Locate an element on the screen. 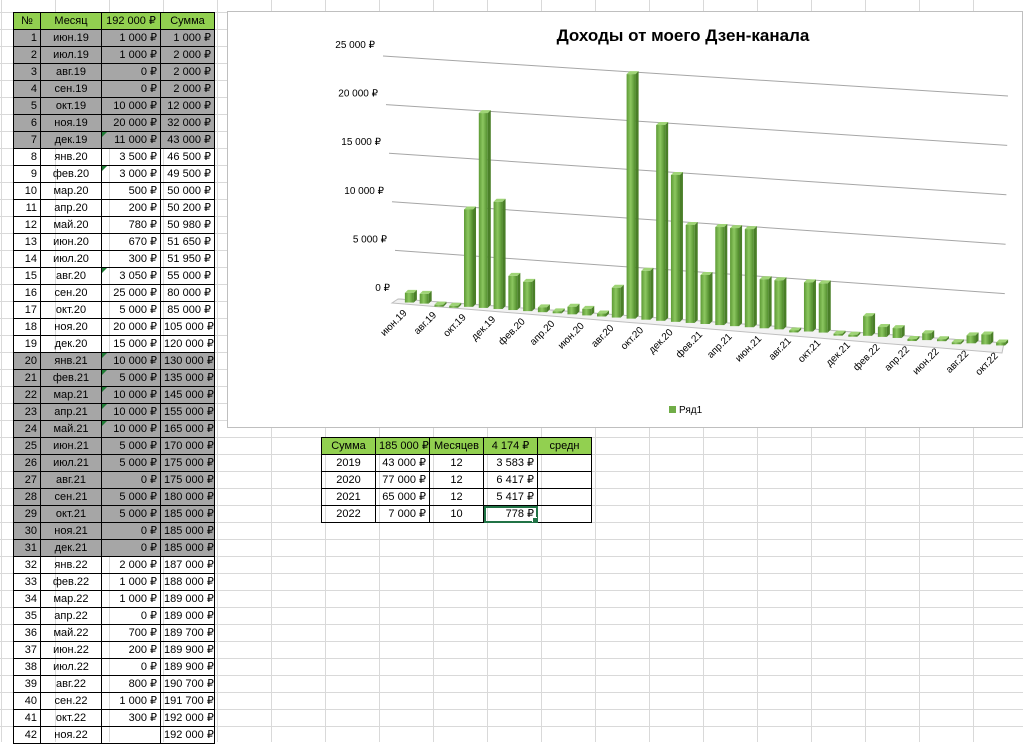 This screenshot has width=1023, height=744. month-cell: мар.21 is located at coordinates (71, 395).